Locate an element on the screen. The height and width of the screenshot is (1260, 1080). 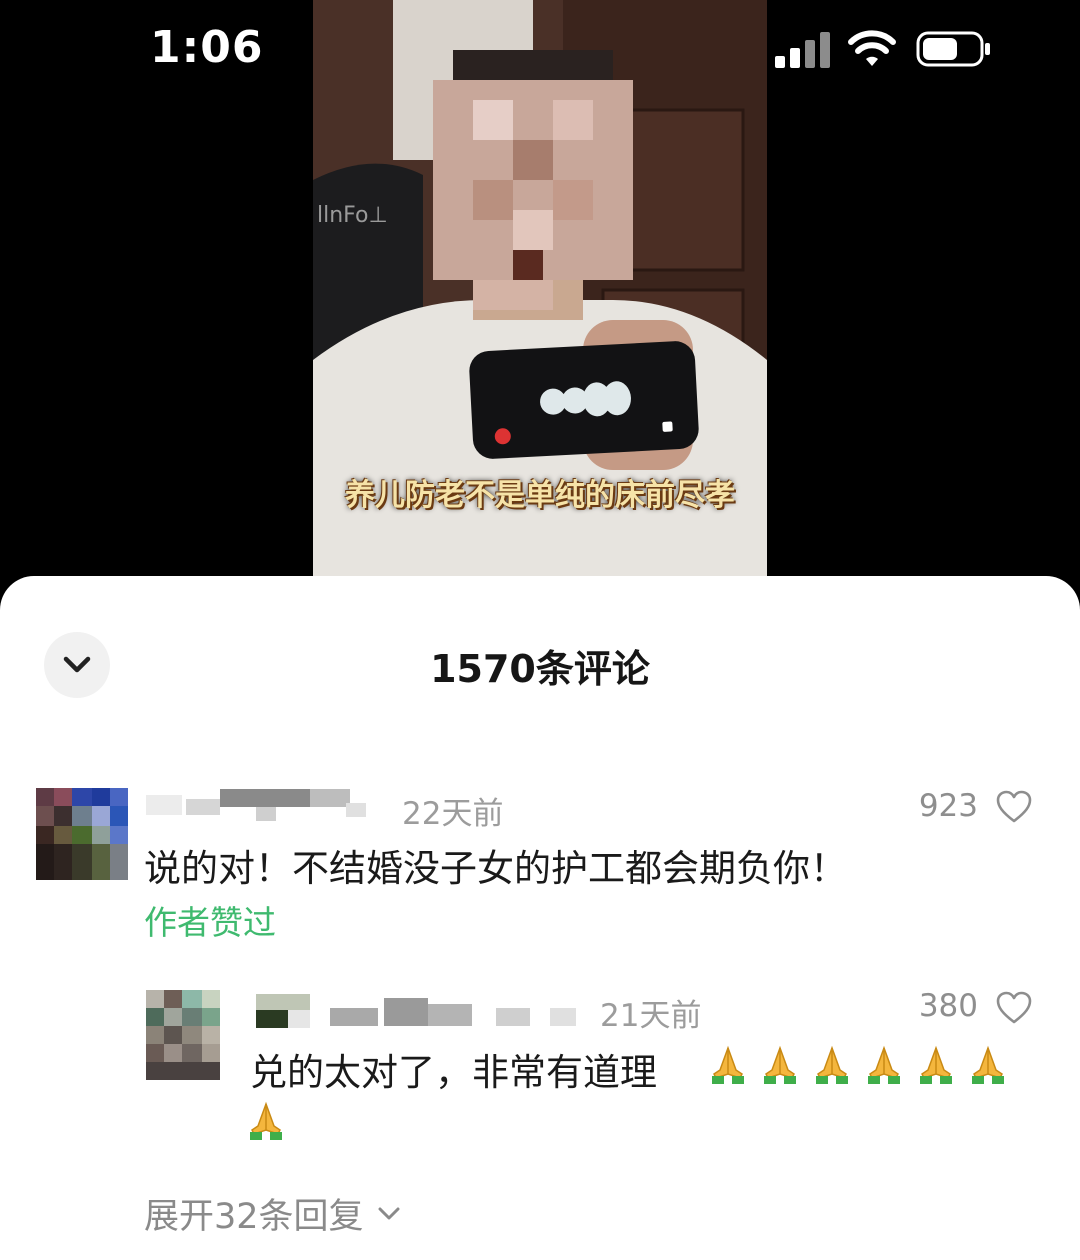
svg-text: llnFo⊥ is located at coordinates (352, 215).